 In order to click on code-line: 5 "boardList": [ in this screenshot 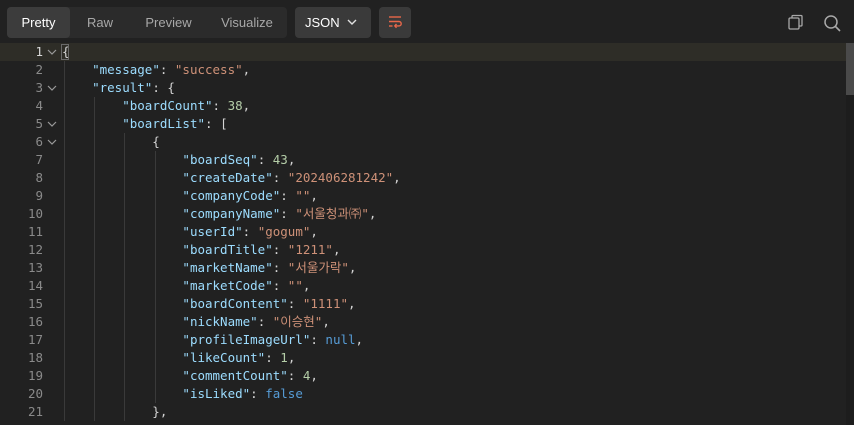, I will do `click(423, 124)`.